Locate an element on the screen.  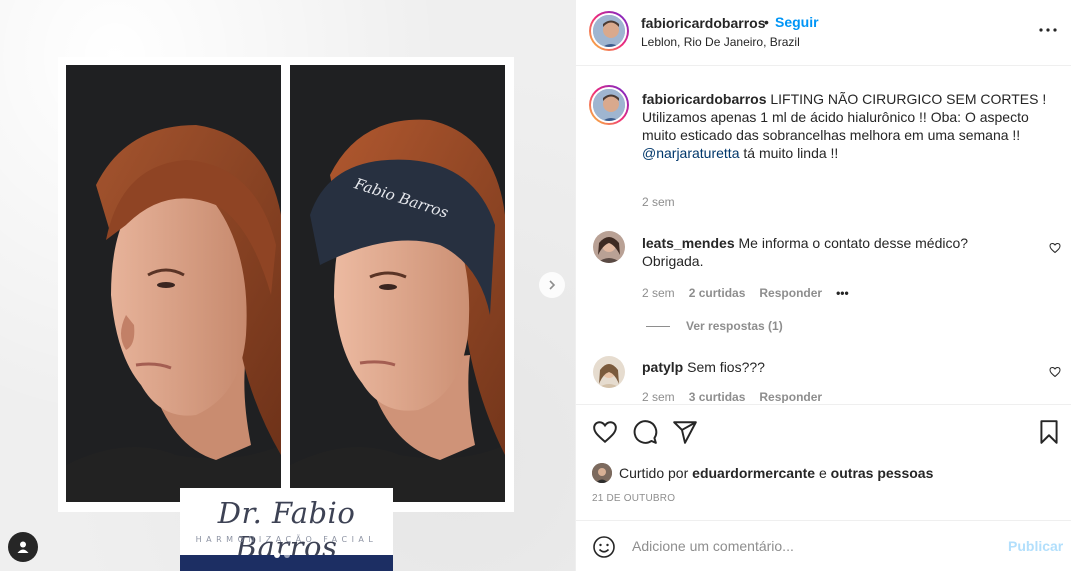
post-date: 21 DE OUTUBRO is located at coordinates (633, 498).